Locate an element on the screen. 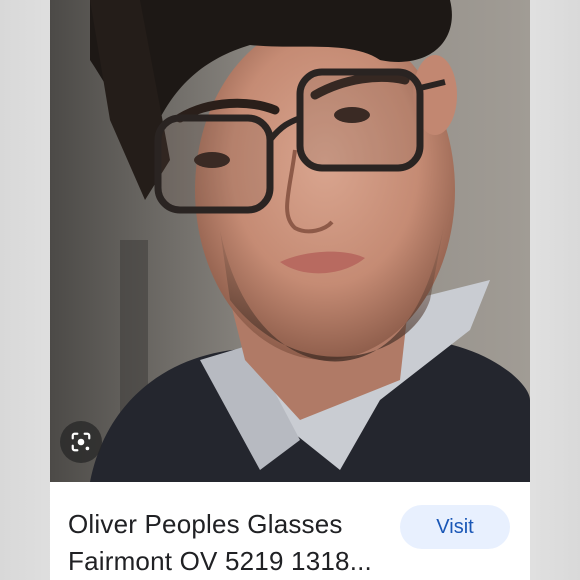  visit-button: Visit is located at coordinates (455, 527).